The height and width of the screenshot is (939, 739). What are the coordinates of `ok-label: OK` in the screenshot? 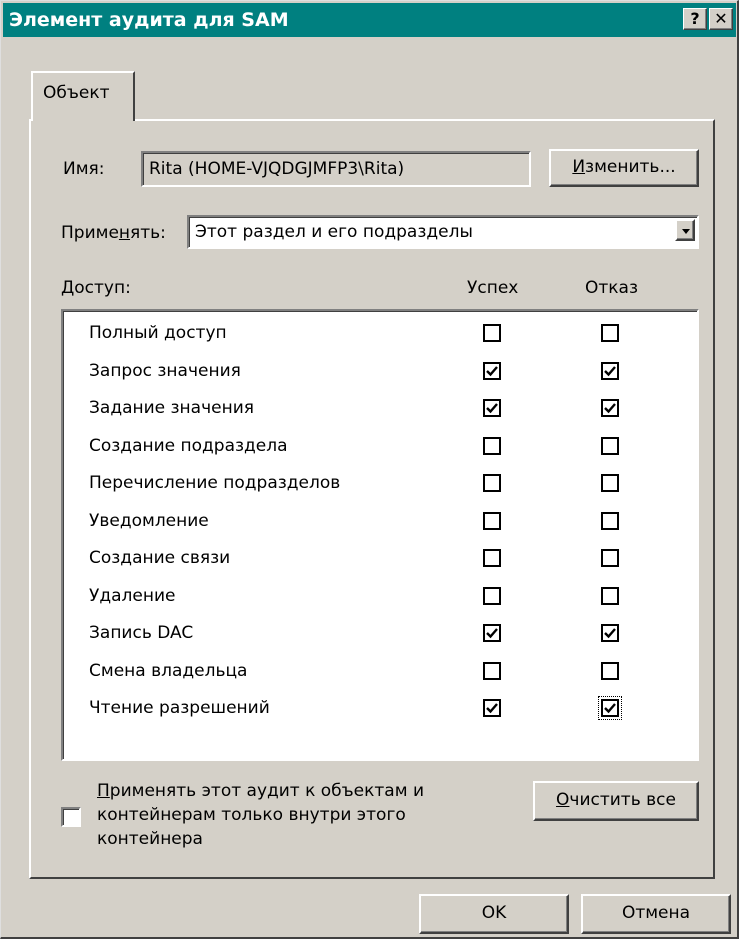 It's located at (494, 913).